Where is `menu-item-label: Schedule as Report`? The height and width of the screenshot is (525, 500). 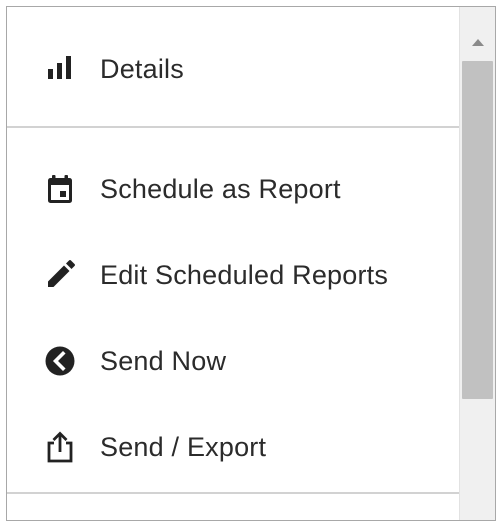
menu-item-label: Schedule as Report is located at coordinates (220, 188).